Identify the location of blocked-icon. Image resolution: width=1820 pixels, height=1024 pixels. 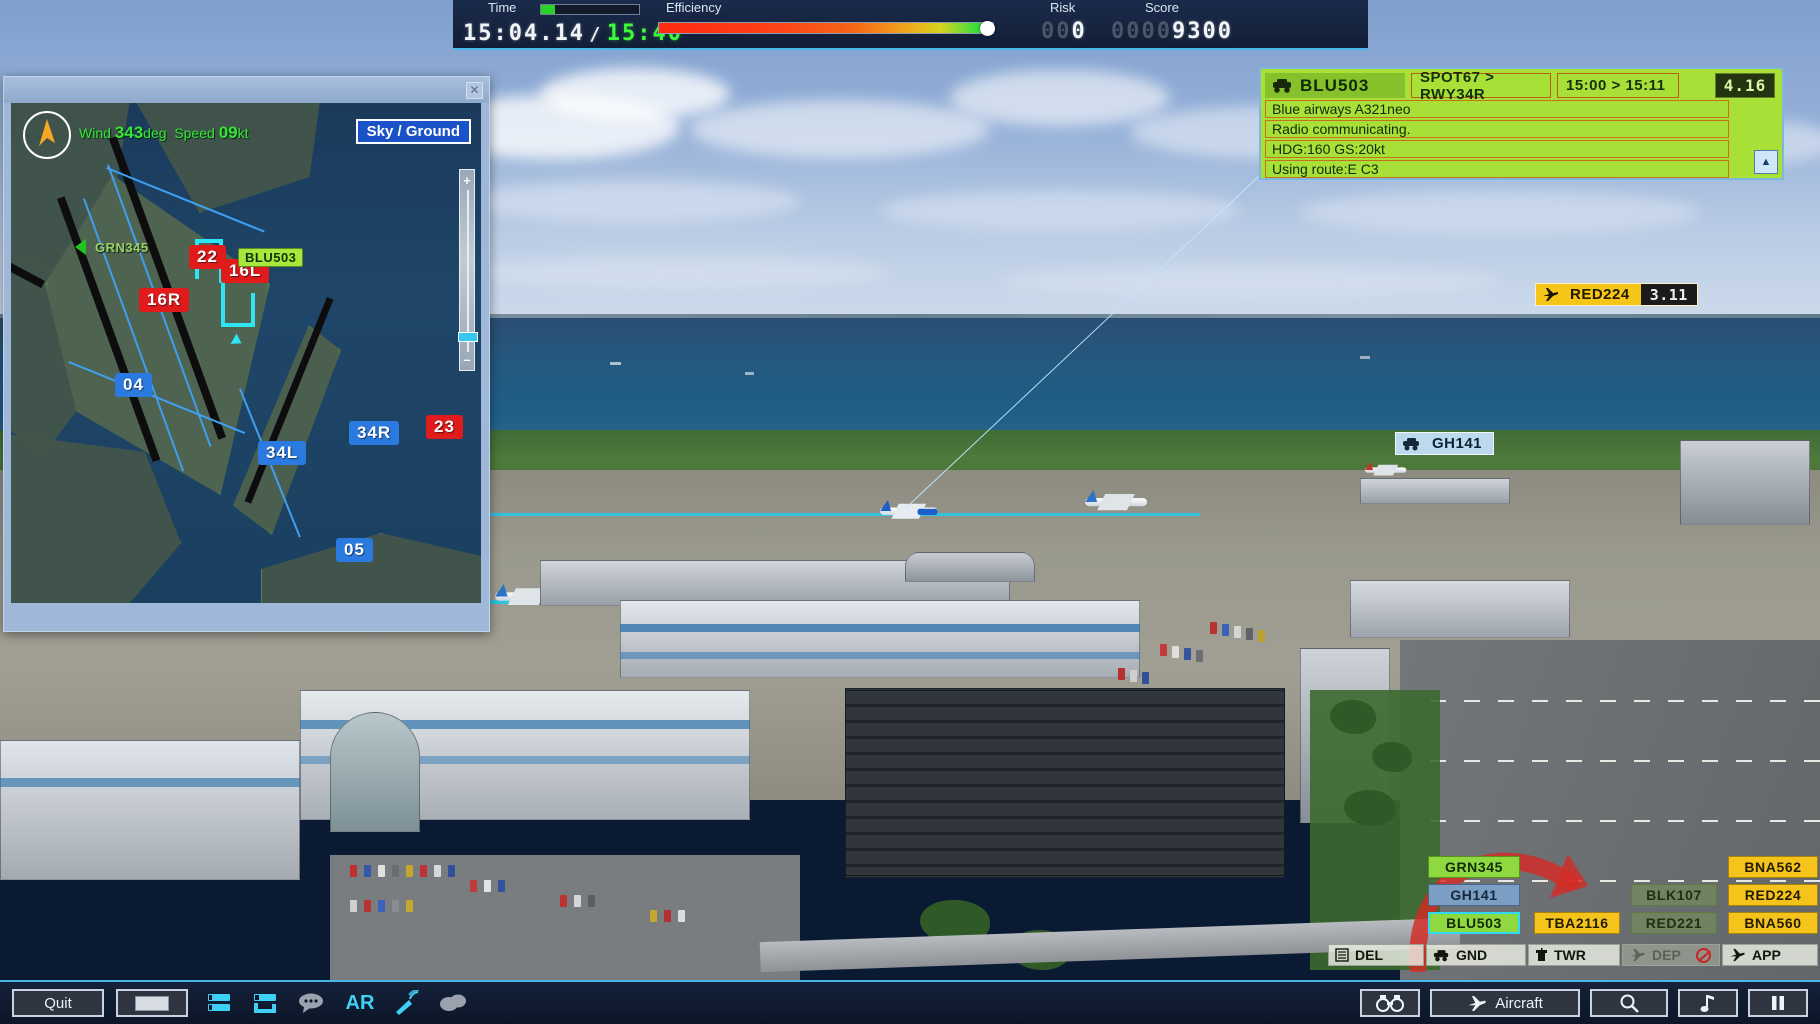
(1703, 955).